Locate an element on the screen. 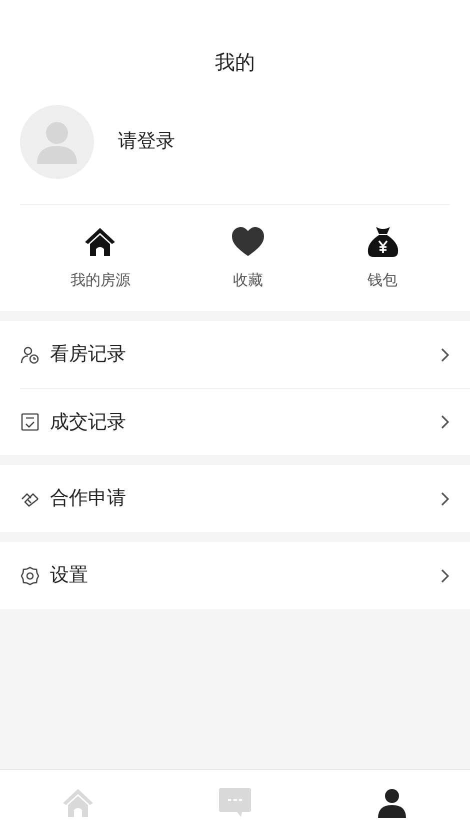 Image resolution: width=470 pixels, height=835 pixels. menu-item: 合作申请 is located at coordinates (88, 498).